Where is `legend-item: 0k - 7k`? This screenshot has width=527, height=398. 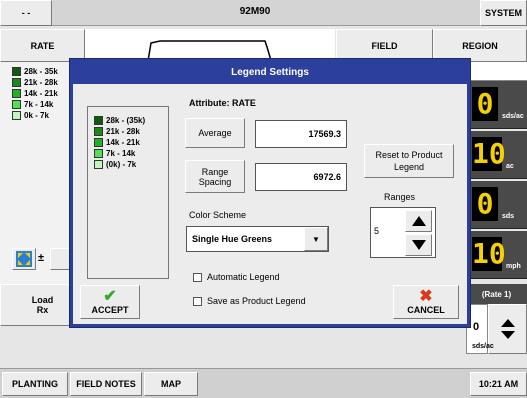 legend-item: 0k - 7k is located at coordinates (35, 115).